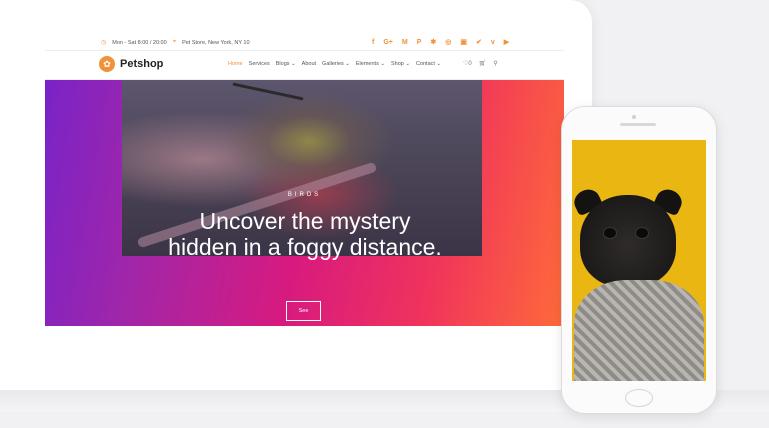 The width and height of the screenshot is (769, 428). I want to click on nav-shop: Shop ⌄, so click(400, 64).